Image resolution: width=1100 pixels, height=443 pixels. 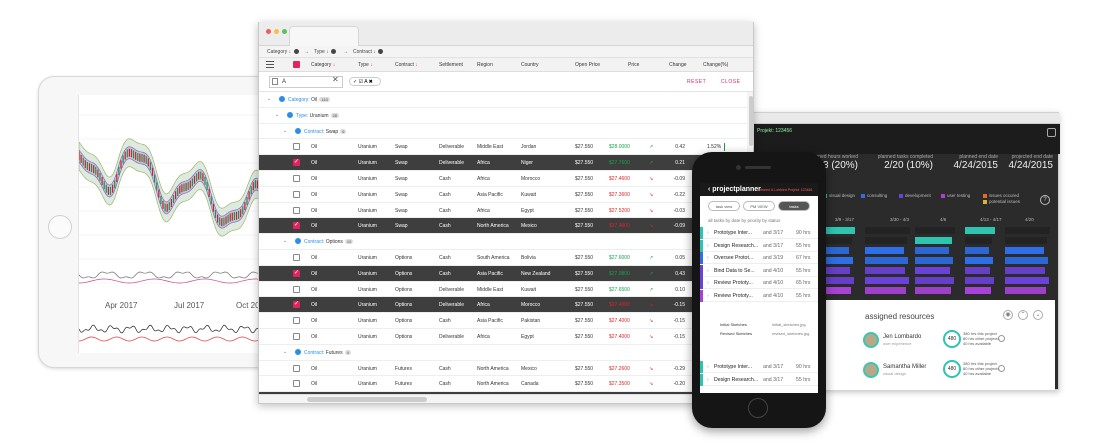 I want to click on column-header: Region, so click(x=485, y=65).